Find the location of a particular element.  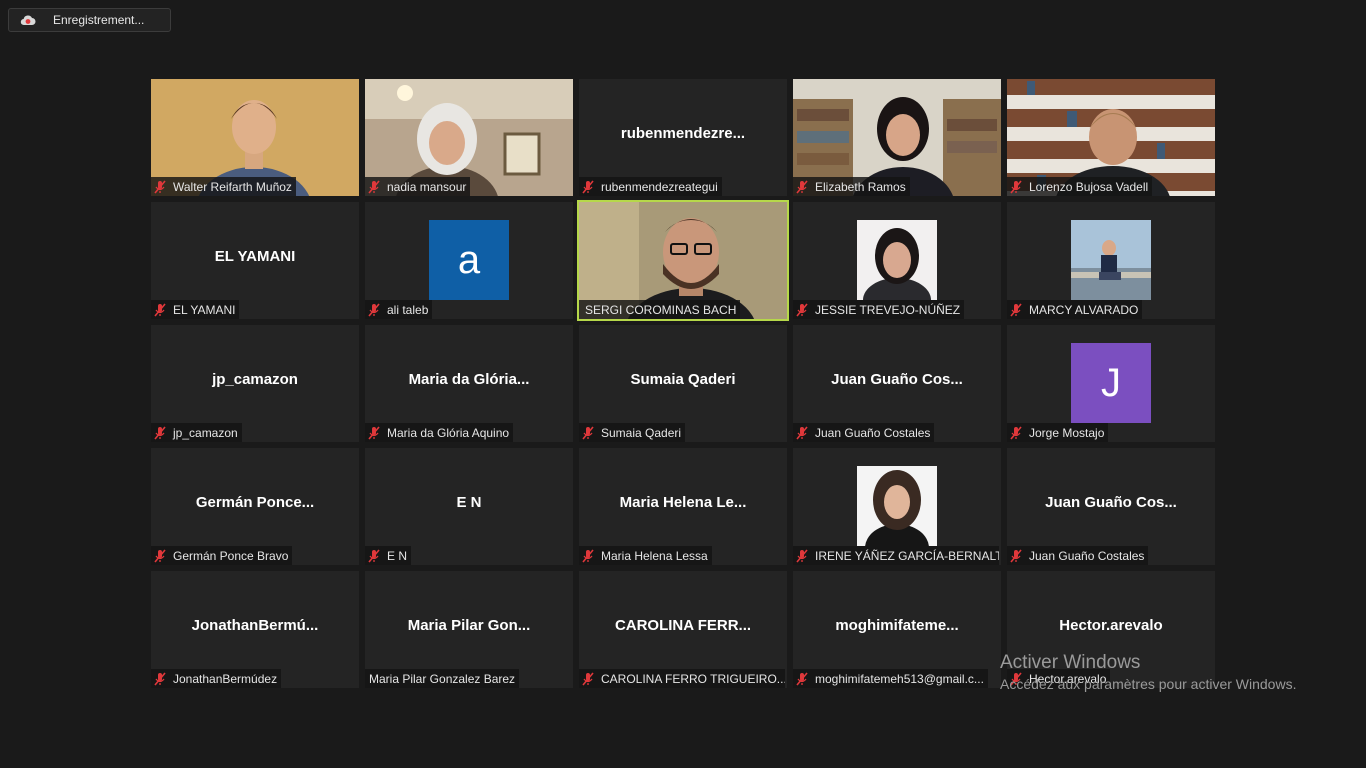

participant-name-label: nadia mansour is located at coordinates (418, 186).